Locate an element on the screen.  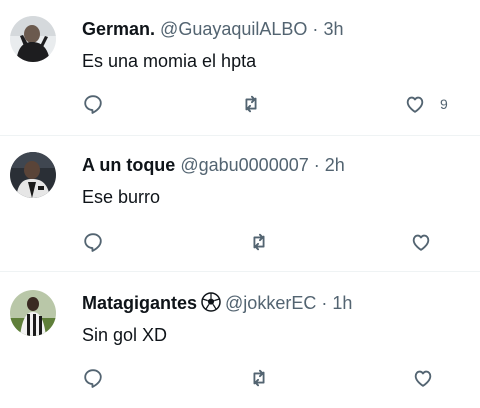
reply-header: A un toque @gabu0000007 · 2h is located at coordinates (213, 165).